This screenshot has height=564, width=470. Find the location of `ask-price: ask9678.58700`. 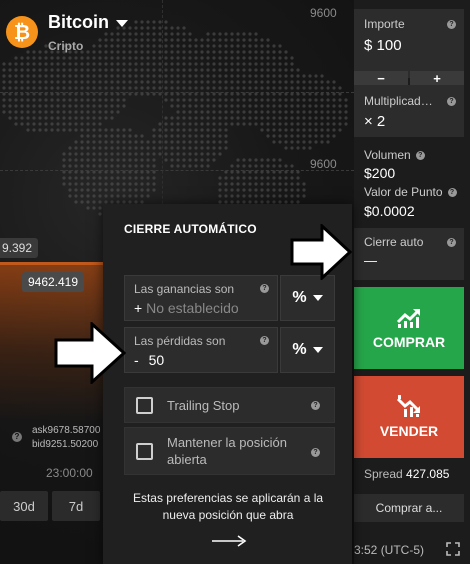

ask-price: ask9678.58700 is located at coordinates (66, 430).